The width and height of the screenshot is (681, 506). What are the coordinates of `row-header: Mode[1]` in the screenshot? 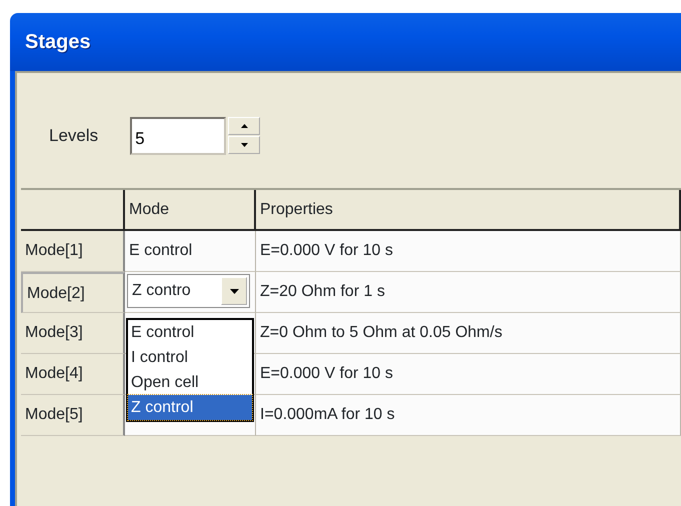 It's located at (73, 251).